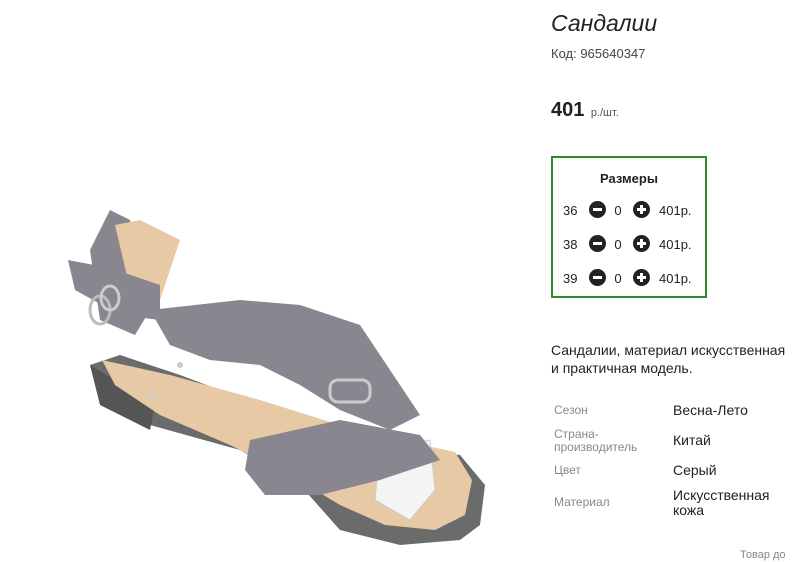 This screenshot has height=562, width=792. Describe the element at coordinates (582, 502) in the screenshot. I see `attr-label-material: Материал` at that location.